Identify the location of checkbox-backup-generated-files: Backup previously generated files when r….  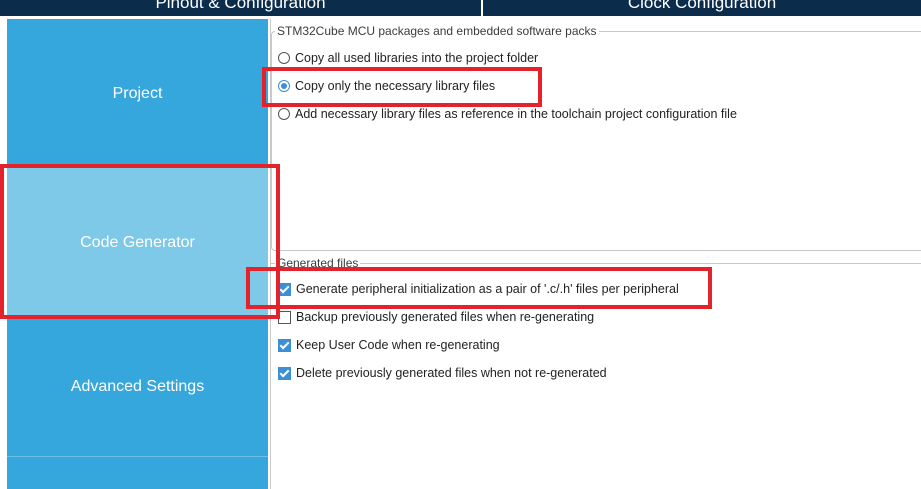
(436, 317).